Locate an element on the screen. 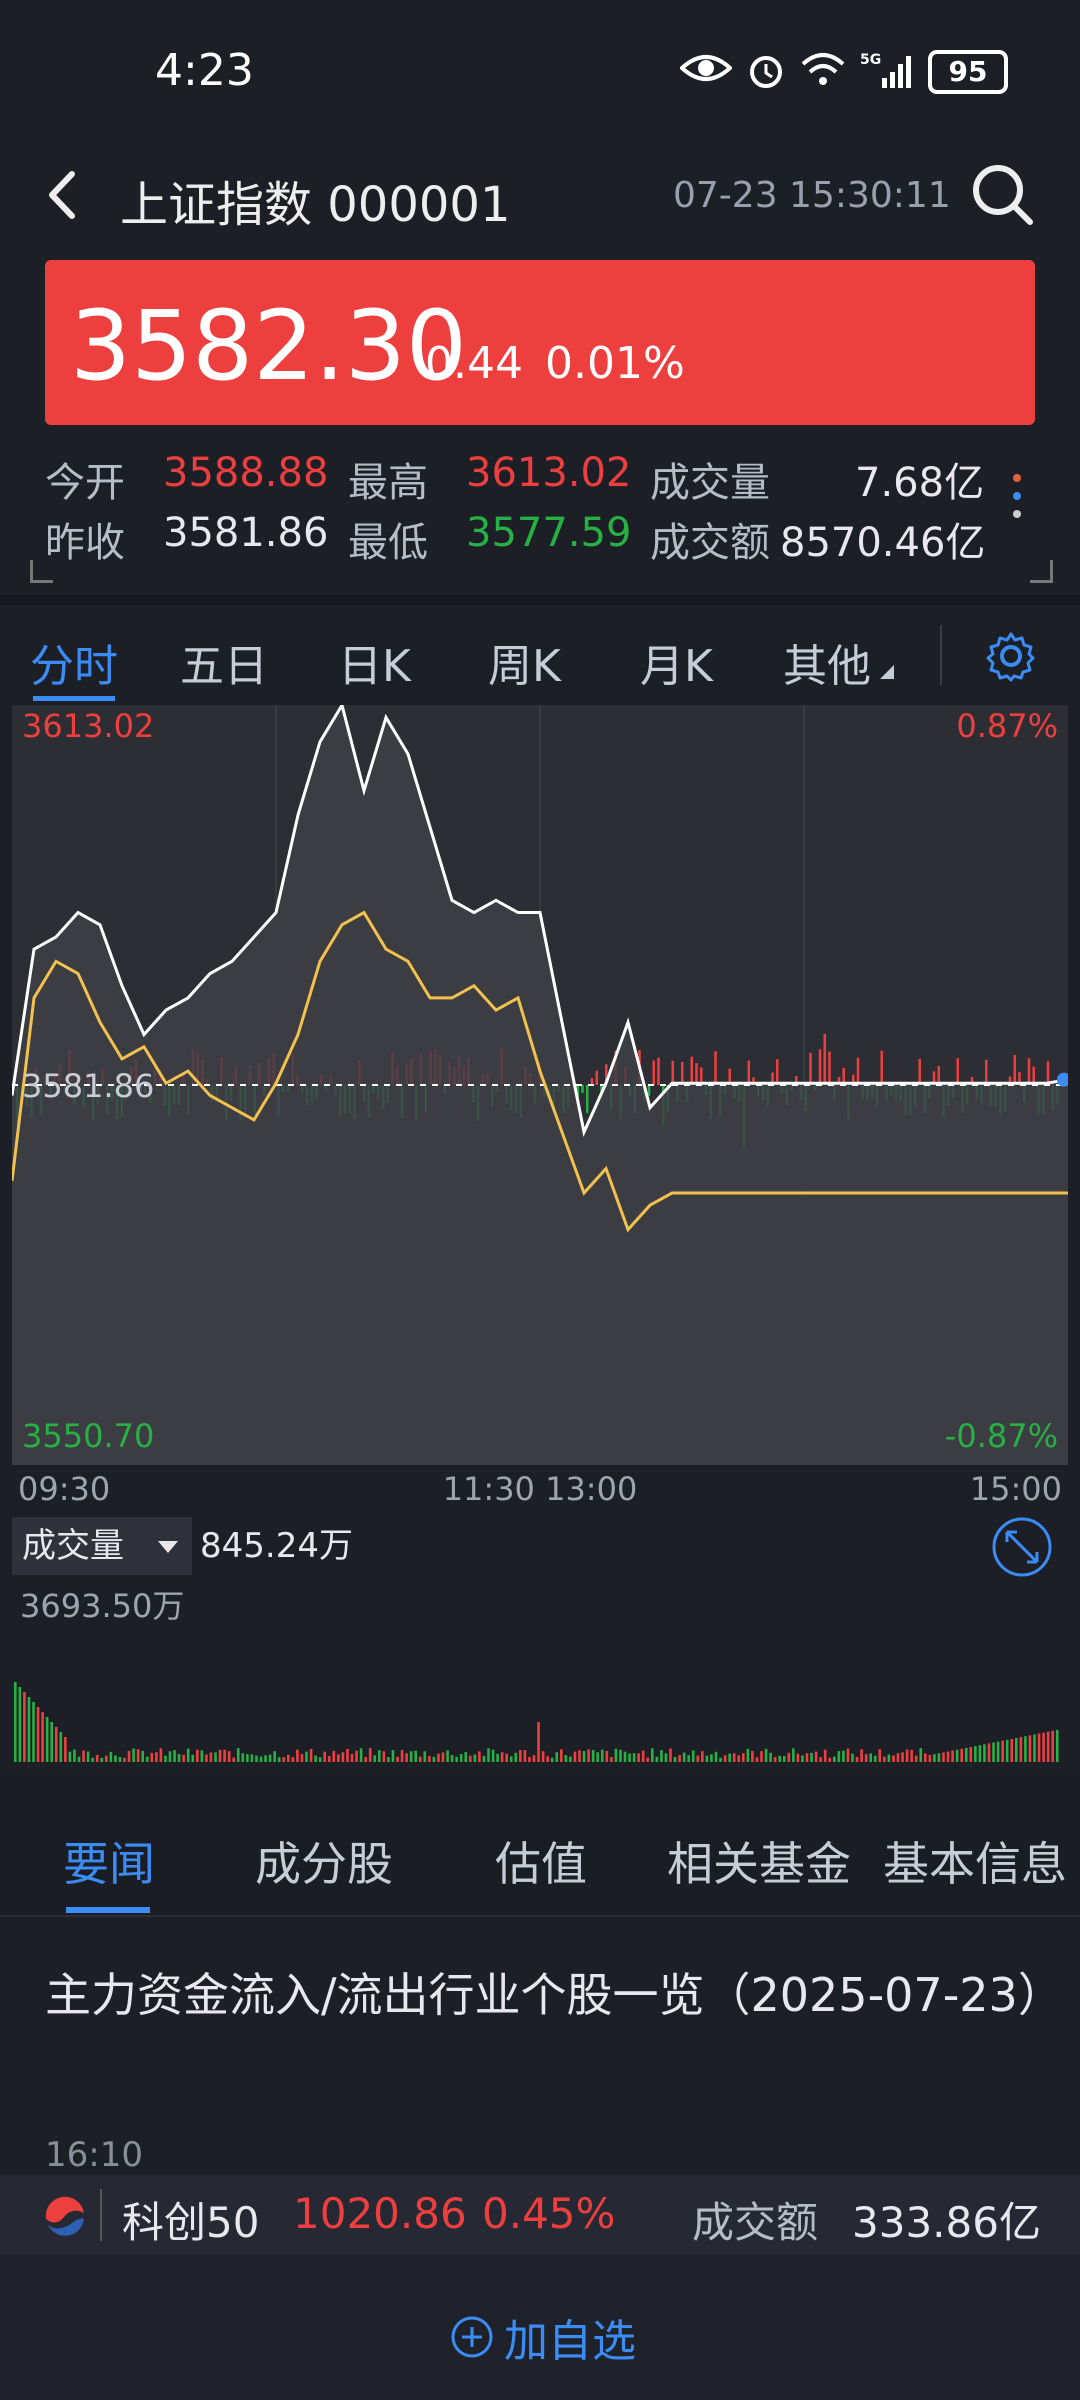 This screenshot has height=2400, width=1080. news-item-title: 主力资金流入/流出行业个股一览（2025-07-23） is located at coordinates (554, 1995).